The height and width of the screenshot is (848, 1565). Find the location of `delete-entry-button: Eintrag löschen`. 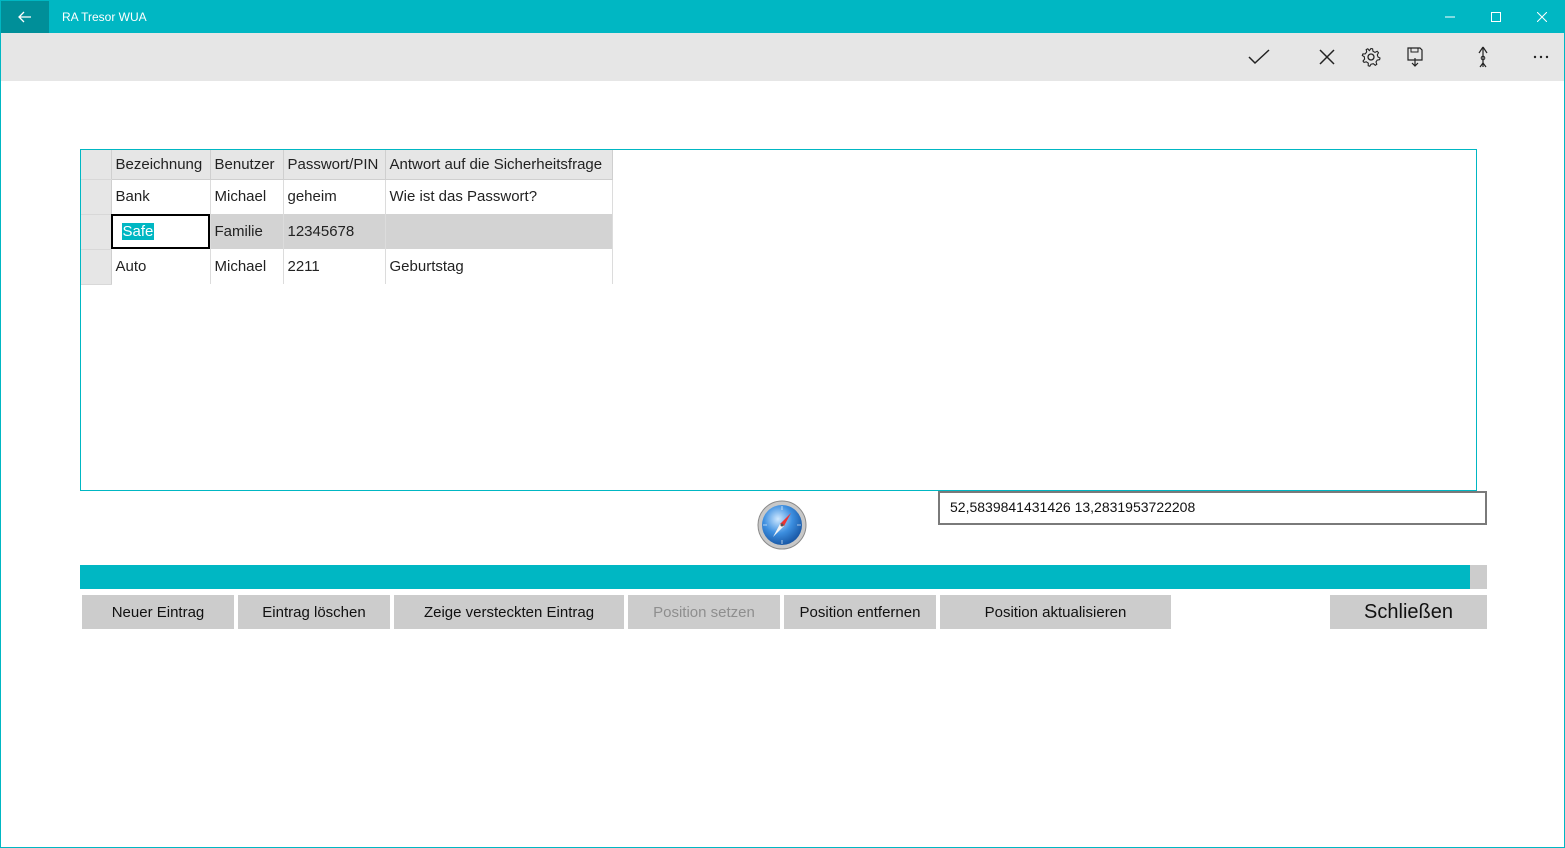

delete-entry-button: Eintrag löschen is located at coordinates (314, 612).